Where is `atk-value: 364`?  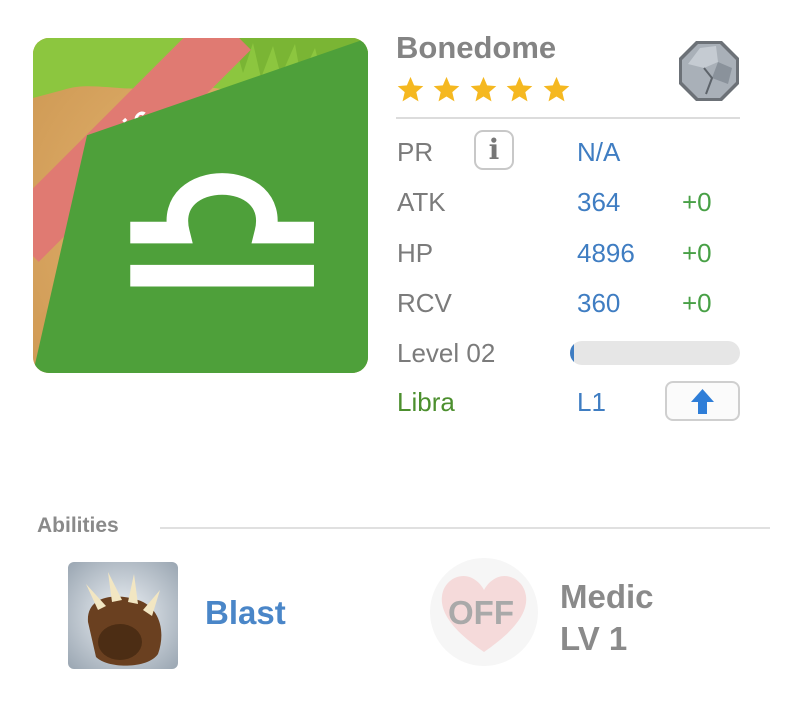 atk-value: 364 is located at coordinates (599, 202).